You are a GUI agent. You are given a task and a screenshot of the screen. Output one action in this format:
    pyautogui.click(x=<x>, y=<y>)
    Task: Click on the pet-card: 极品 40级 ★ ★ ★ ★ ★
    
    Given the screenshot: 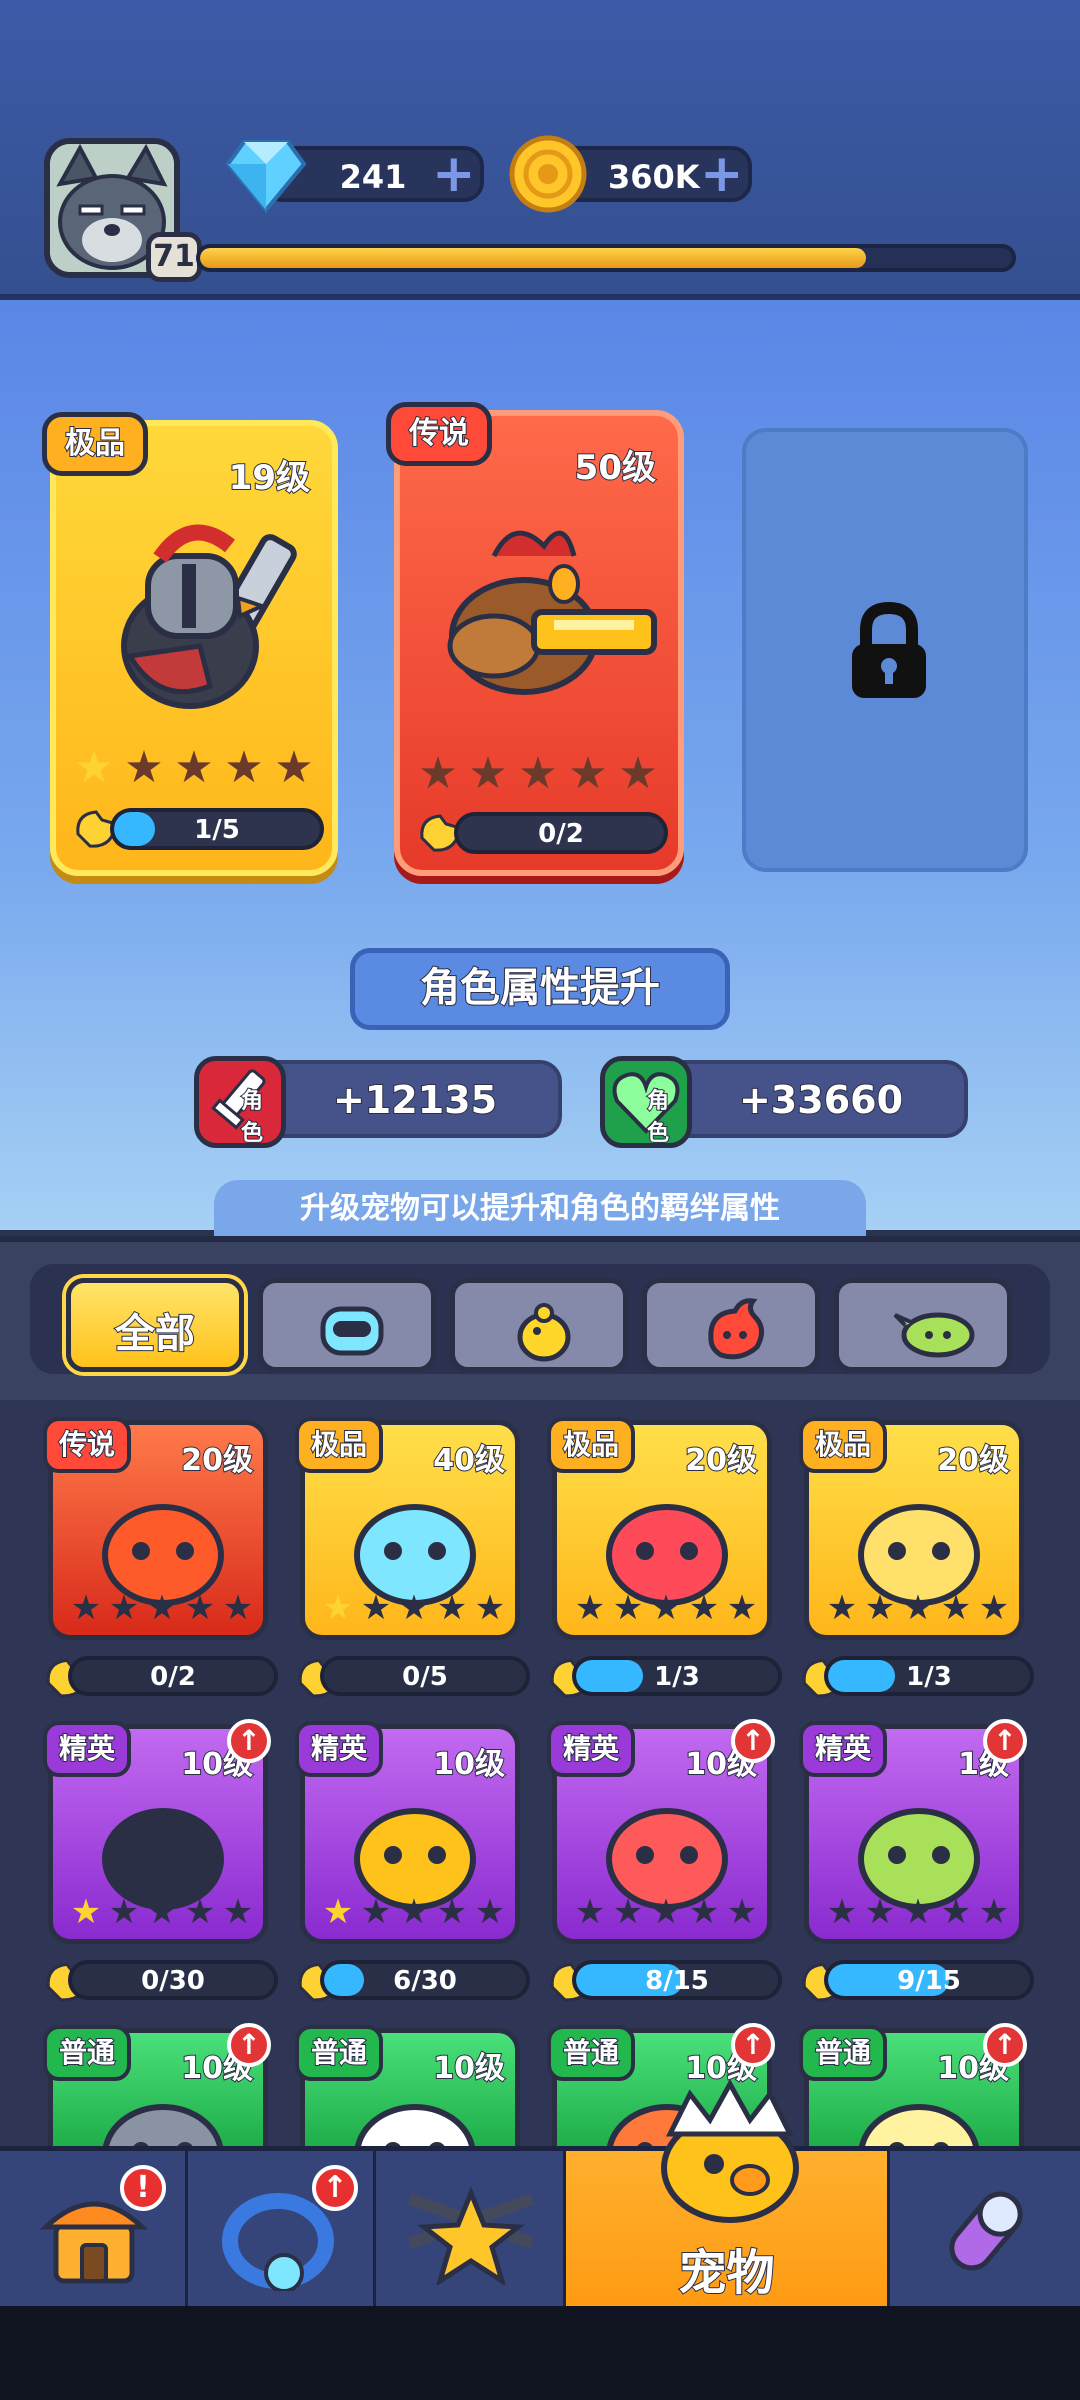 What is the action you would take?
    pyautogui.click(x=407, y=1528)
    